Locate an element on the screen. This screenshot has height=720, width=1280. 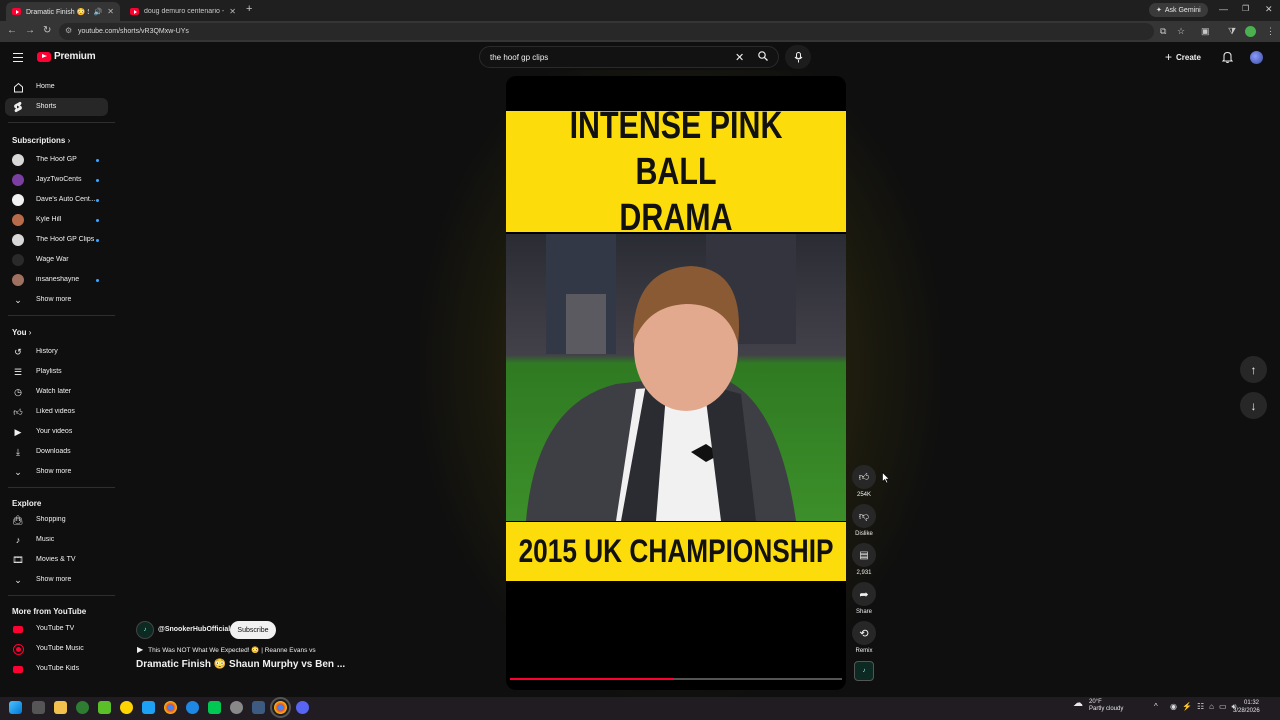
tab-dramatic-finish: Dramatic Finish 😳 Shaun M 🔊 ✕ is located at coordinates (63, 11).